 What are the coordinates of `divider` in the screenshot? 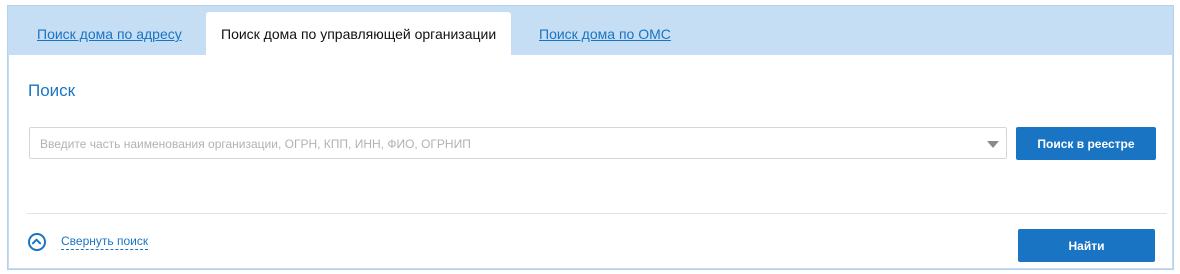 It's located at (597, 213).